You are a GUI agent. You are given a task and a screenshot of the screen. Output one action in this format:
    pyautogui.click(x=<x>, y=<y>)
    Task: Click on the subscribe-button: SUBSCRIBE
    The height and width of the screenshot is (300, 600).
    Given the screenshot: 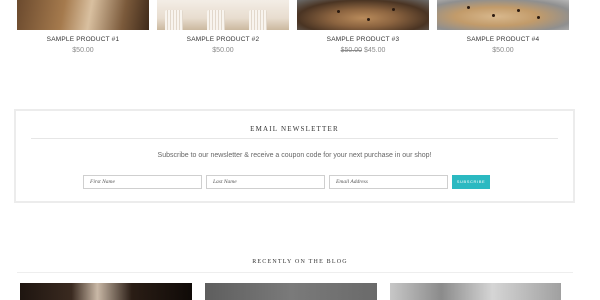 What is the action you would take?
    pyautogui.click(x=471, y=182)
    